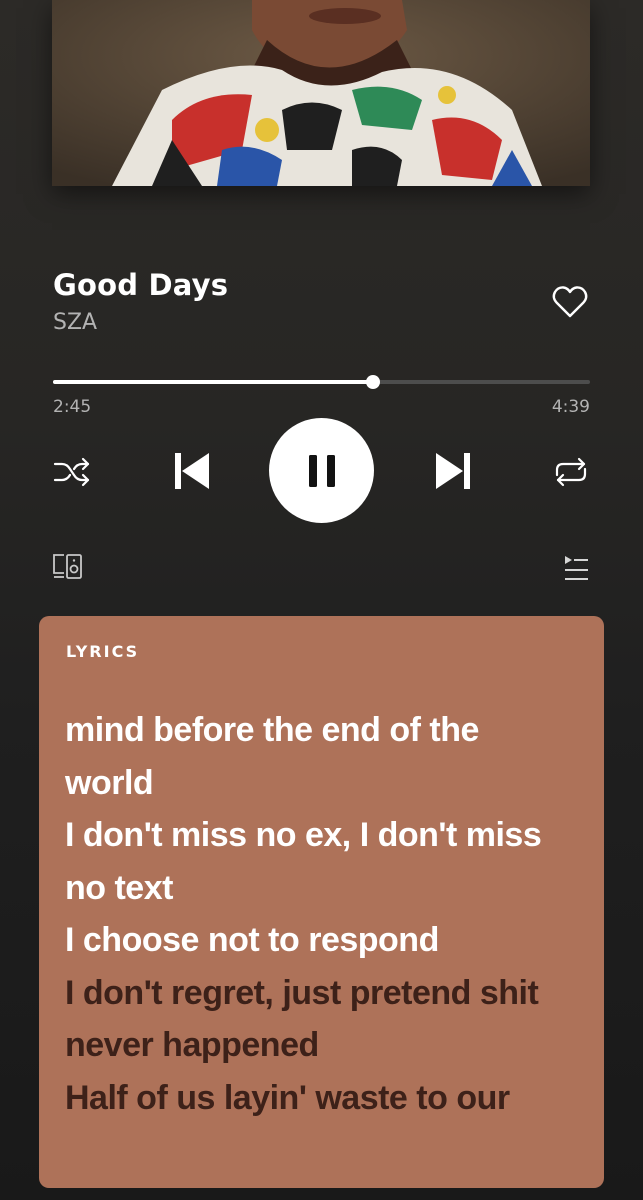  What do you see at coordinates (570, 407) in the screenshot?
I see `total-time: 4:39` at bounding box center [570, 407].